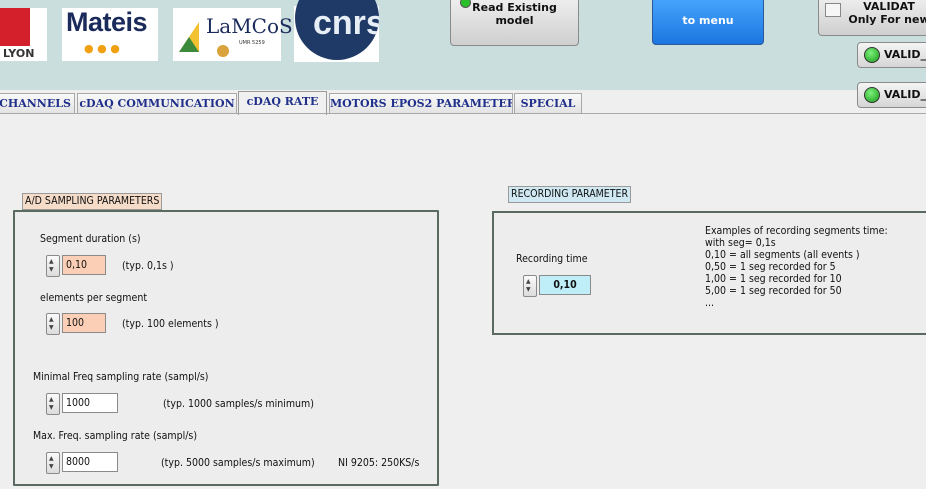 The image size is (926, 489). I want to click on validate-button: VALIDAT Only For new, so click(872, 18).